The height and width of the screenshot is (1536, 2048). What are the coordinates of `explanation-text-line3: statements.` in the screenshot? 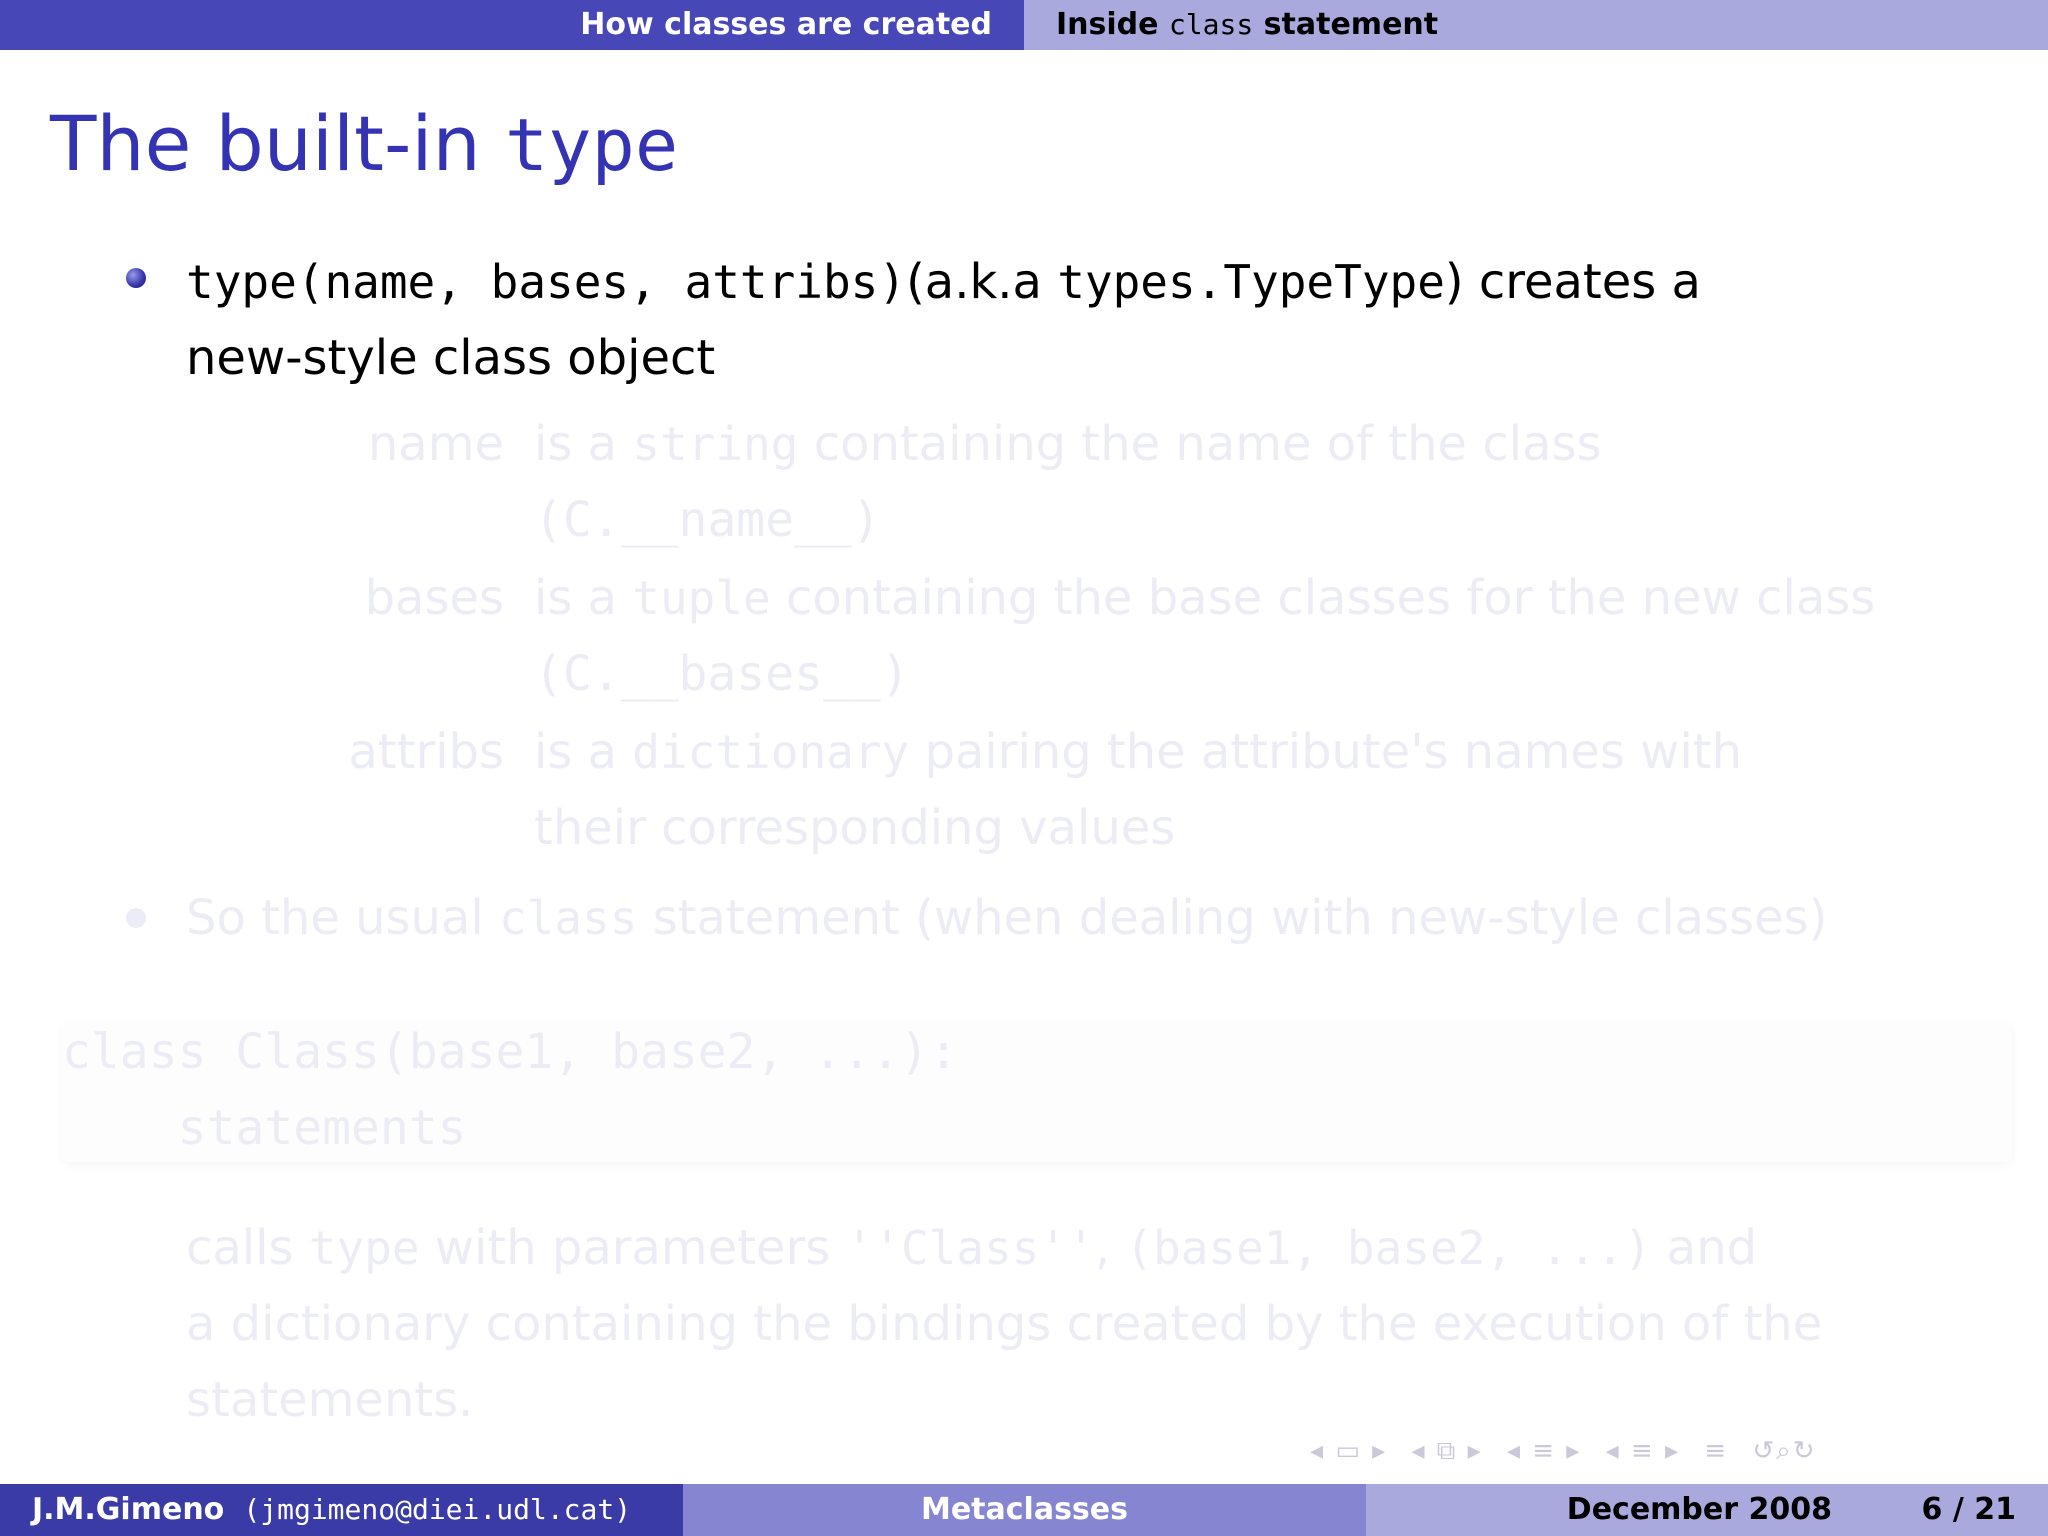 It's located at (330, 1400).